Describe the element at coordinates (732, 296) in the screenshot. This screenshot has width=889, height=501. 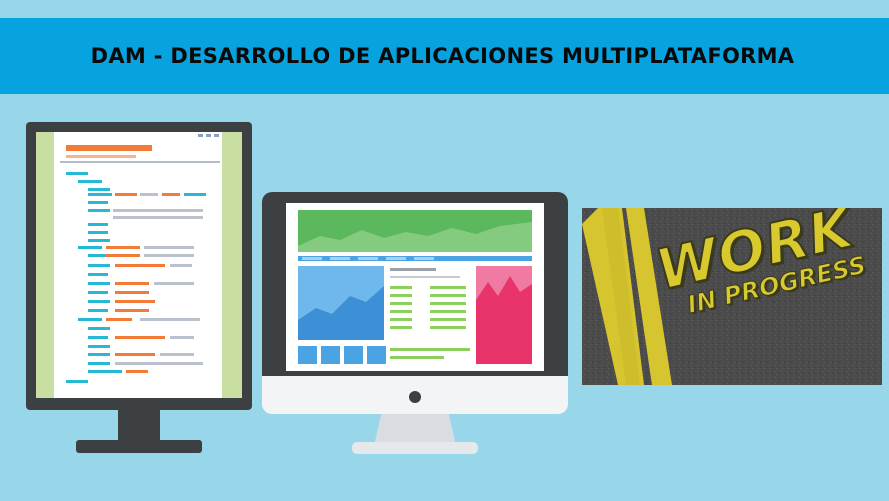
I see `work-in-progress-image: WORK IN PROGRESS` at that location.